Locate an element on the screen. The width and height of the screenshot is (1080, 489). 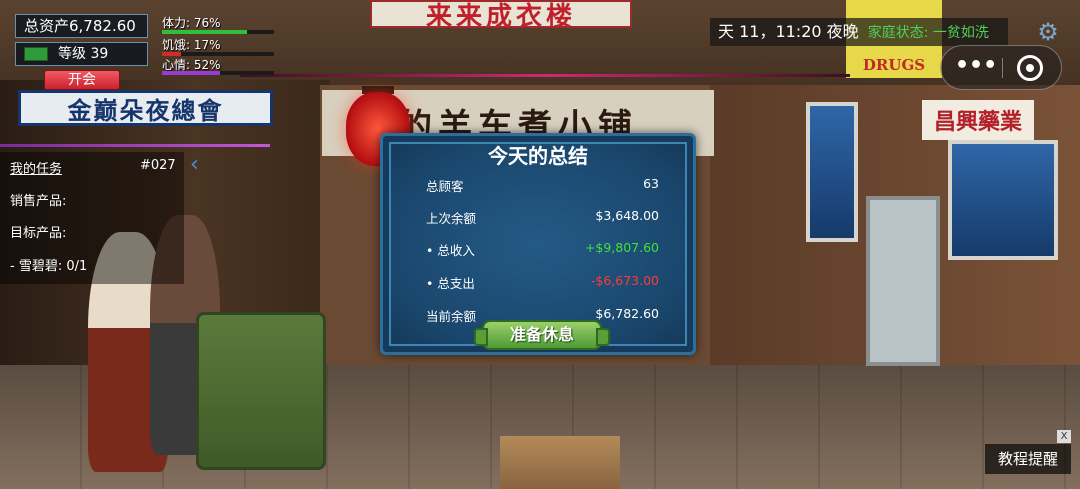
summary-row-expense: • 总支出 -$6,673.00 is located at coordinates (542, 282).